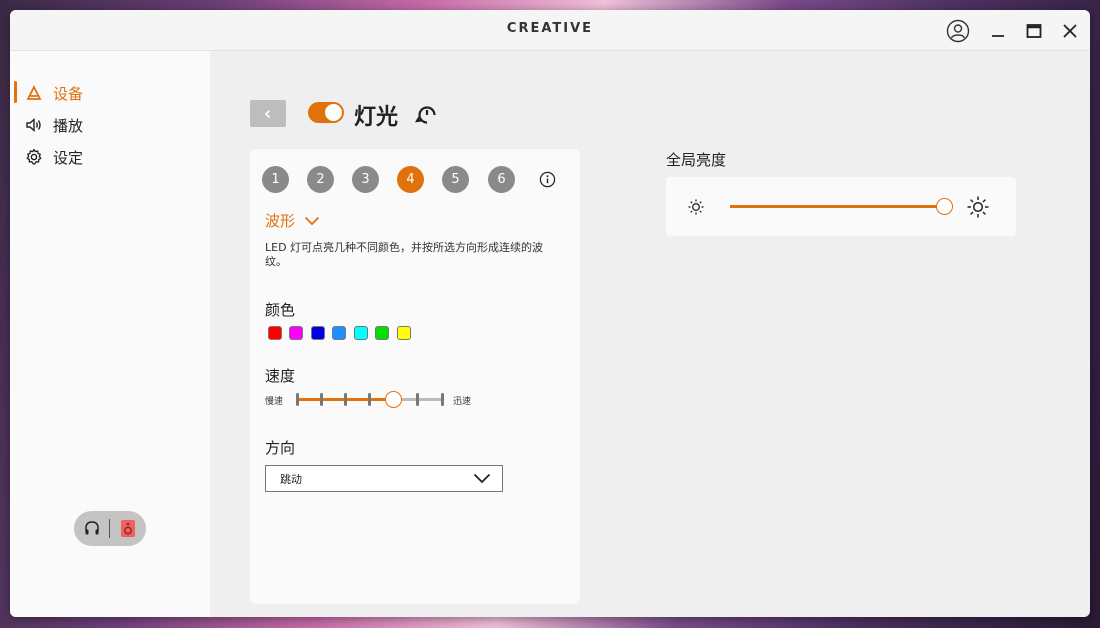 The width and height of the screenshot is (1100, 628). I want to click on effect-description: LED 灯可点亮几种不同颜色，并按所选方向形成连续的波纹。, so click(404, 254).